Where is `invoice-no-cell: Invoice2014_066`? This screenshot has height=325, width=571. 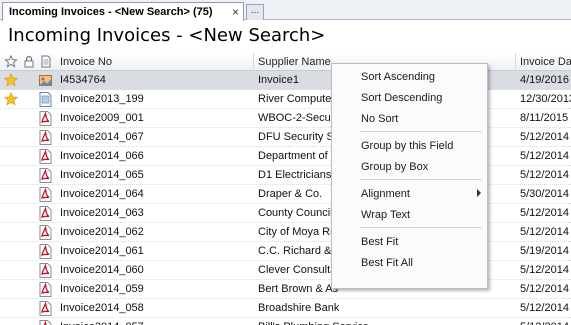
invoice-no-cell: Invoice2014_066 is located at coordinates (102, 156).